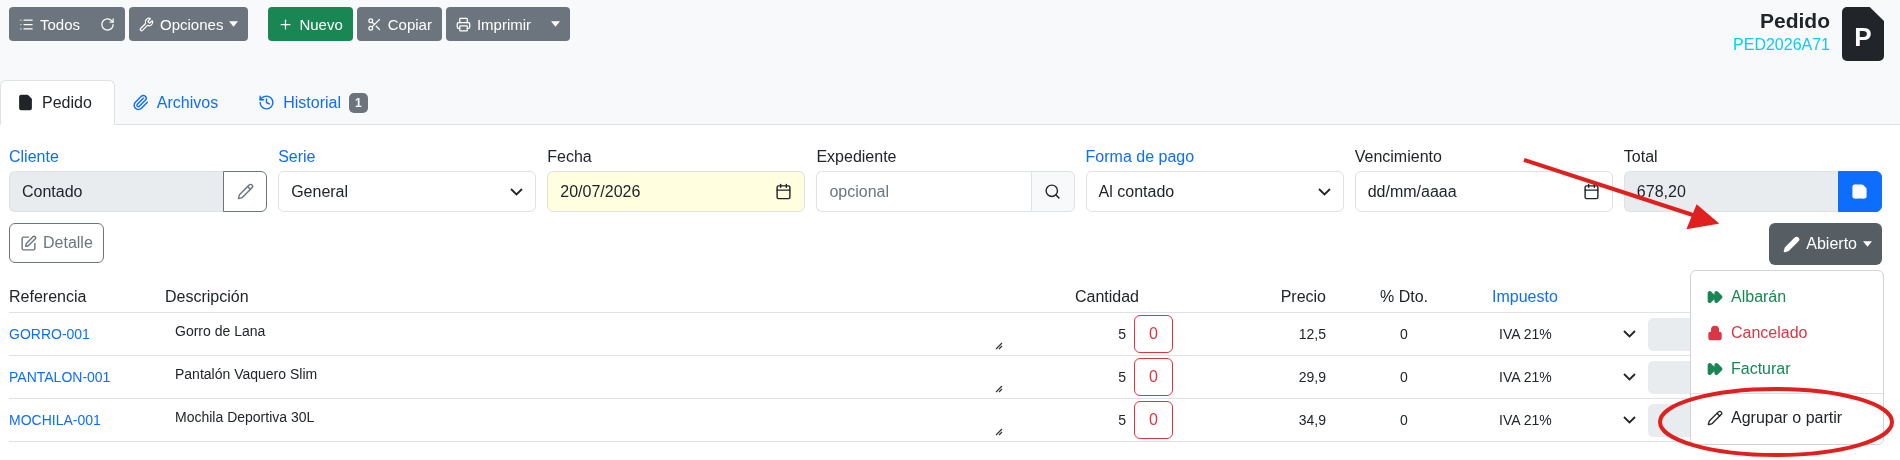  Describe the element at coordinates (1715, 333) in the screenshot. I see `lock-icon` at that location.